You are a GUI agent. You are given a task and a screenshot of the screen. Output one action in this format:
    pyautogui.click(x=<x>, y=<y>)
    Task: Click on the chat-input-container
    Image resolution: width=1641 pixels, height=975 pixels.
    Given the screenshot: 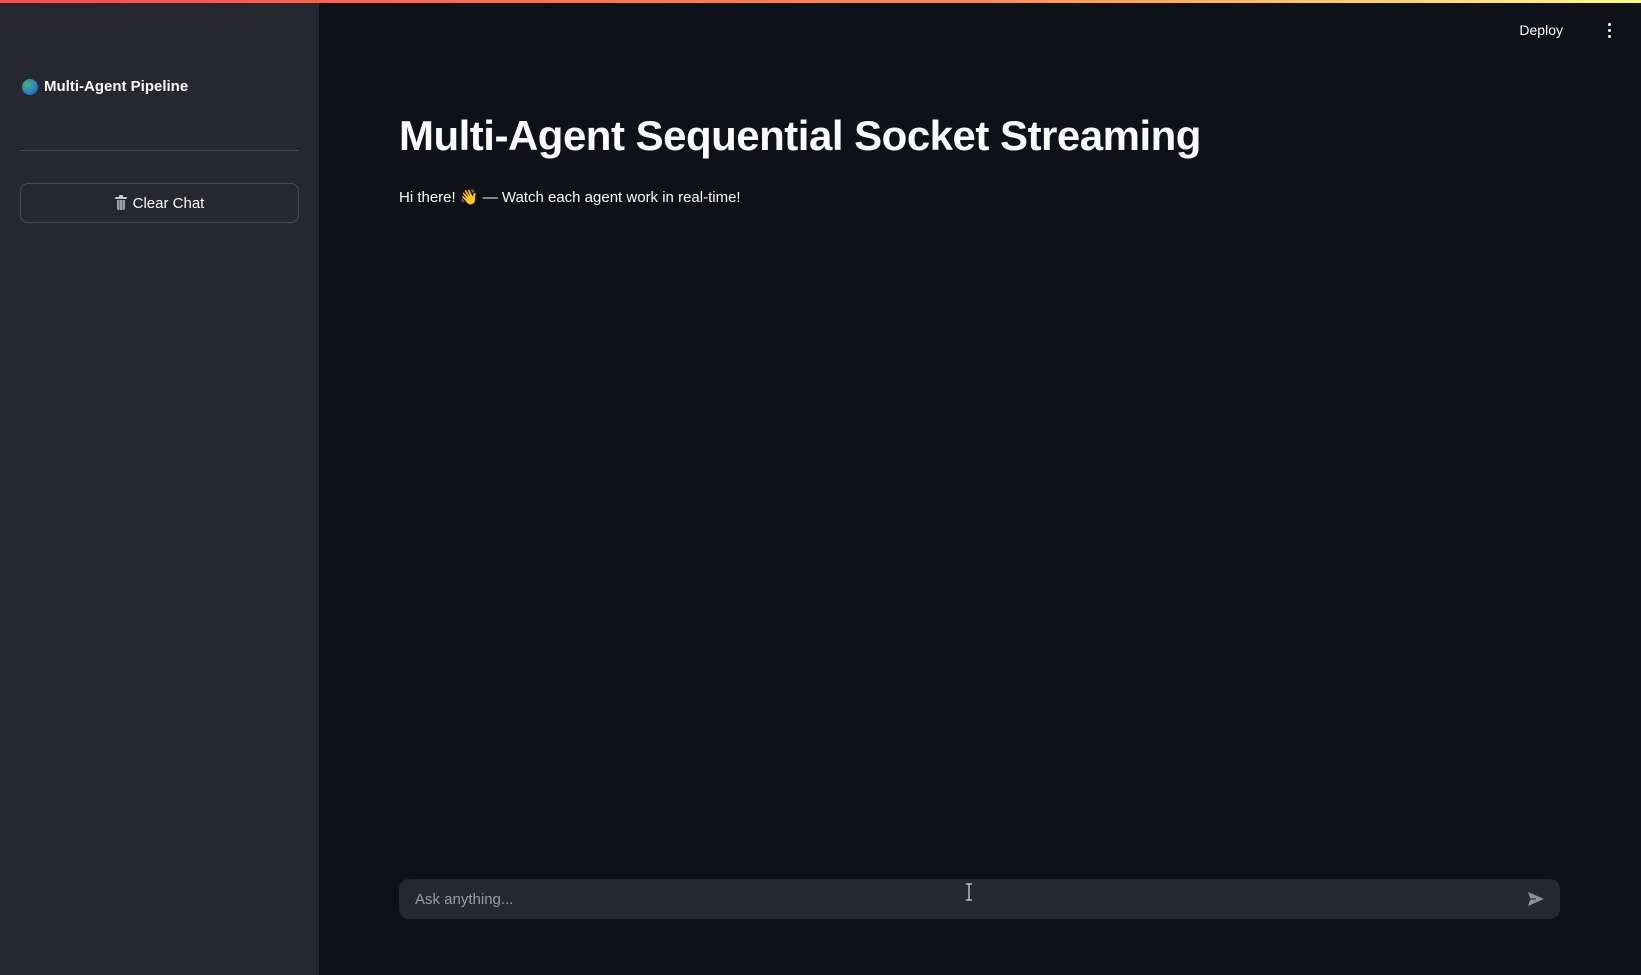 What is the action you would take?
    pyautogui.click(x=979, y=899)
    